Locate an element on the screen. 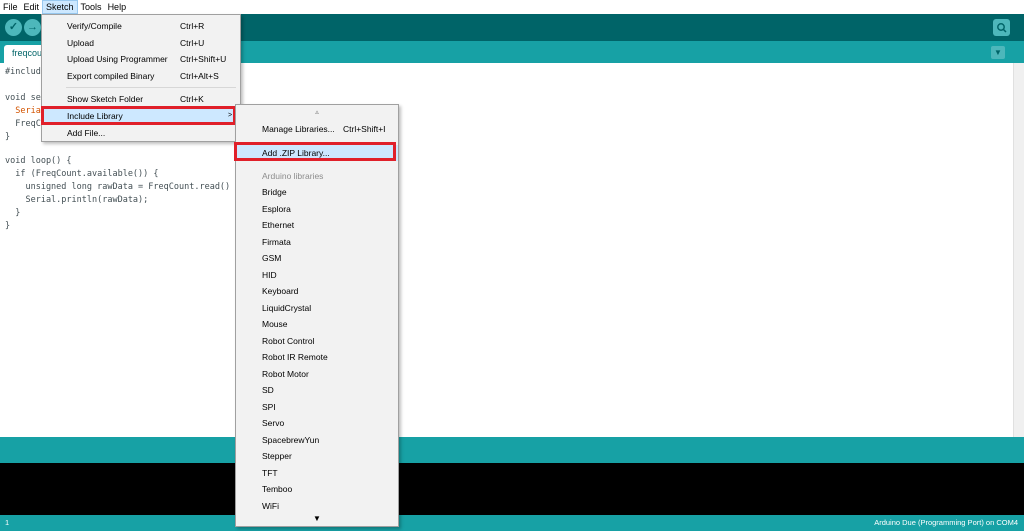 The width and height of the screenshot is (1024, 531). menu-edit: Edit is located at coordinates (32, 7).